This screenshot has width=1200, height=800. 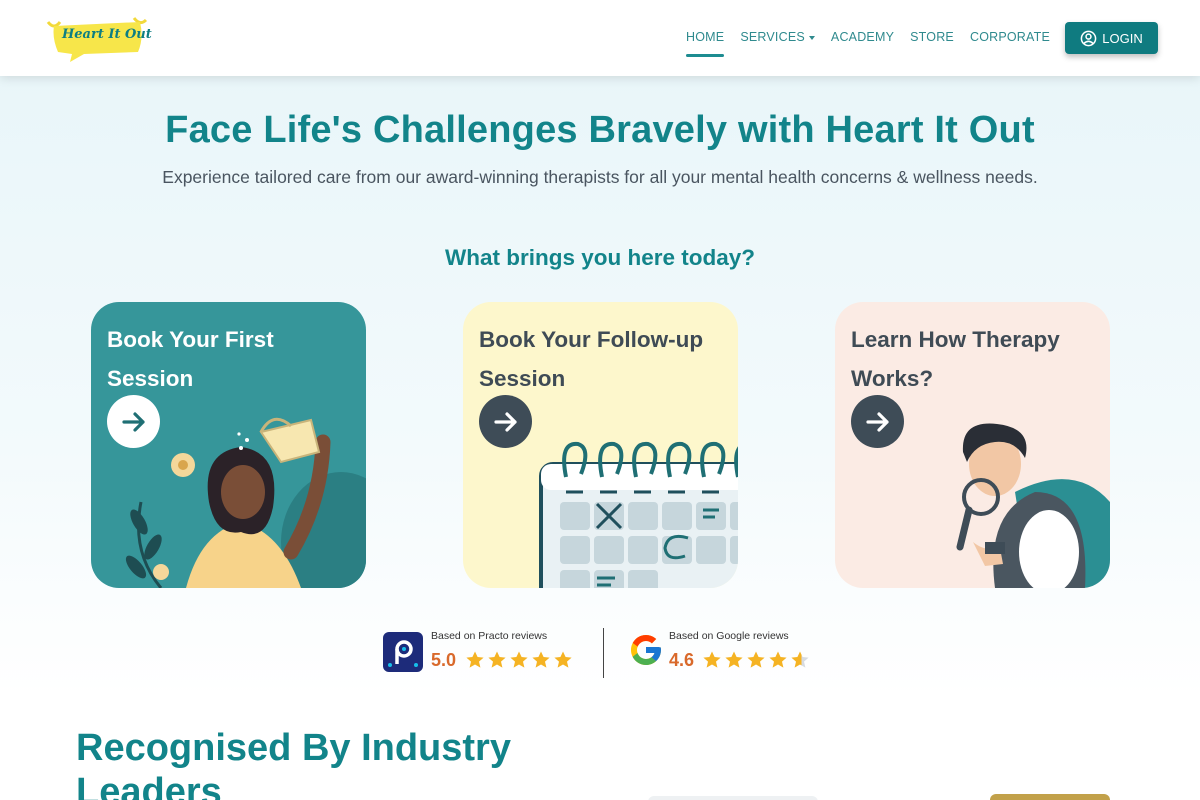 What do you see at coordinates (932, 37) in the screenshot?
I see `nav-store: STORE` at bounding box center [932, 37].